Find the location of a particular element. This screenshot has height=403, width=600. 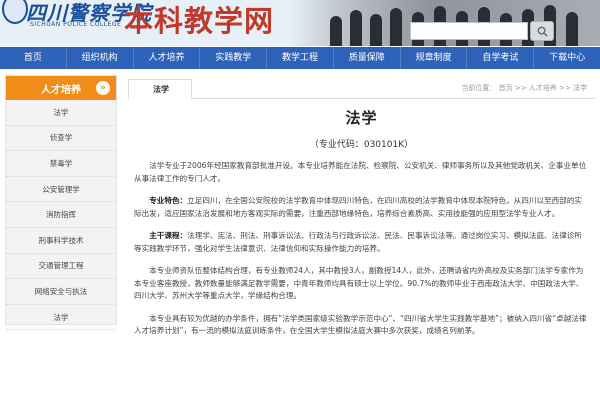

sidebar-item-fire-command: 消防指挥 is located at coordinates (61, 215).